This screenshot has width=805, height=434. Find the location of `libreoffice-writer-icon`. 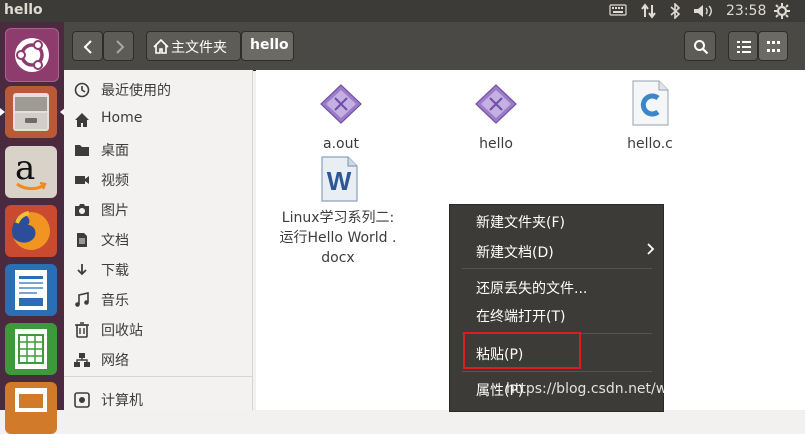

libreoffice-writer-icon is located at coordinates (31, 292).